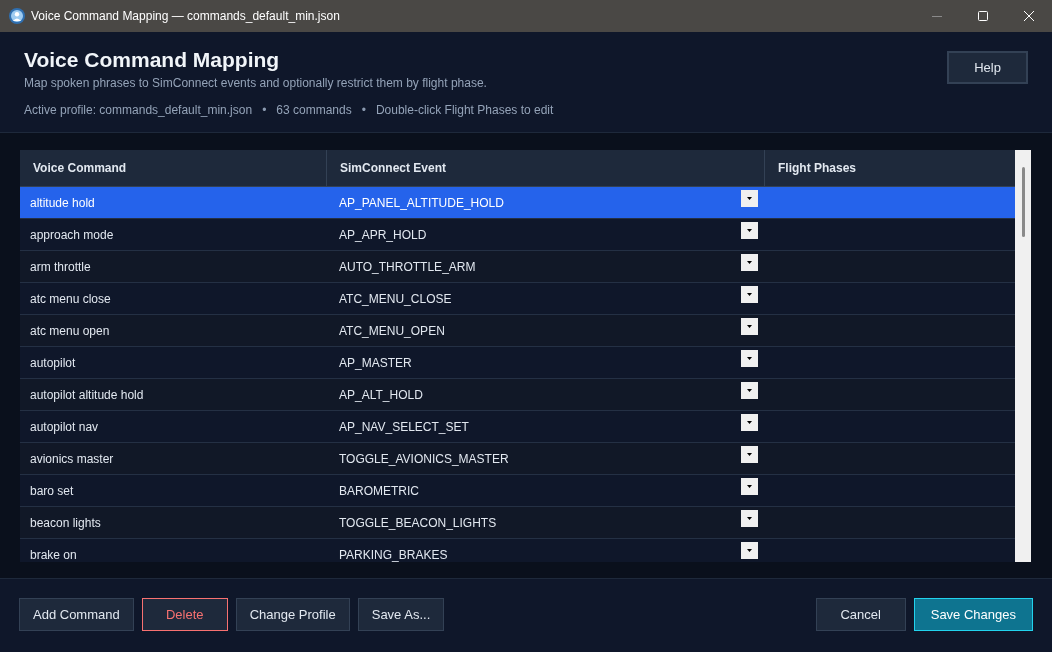 The height and width of the screenshot is (652, 1052). I want to click on table-cell: ATC_MENU_OPEN, so click(392, 330).